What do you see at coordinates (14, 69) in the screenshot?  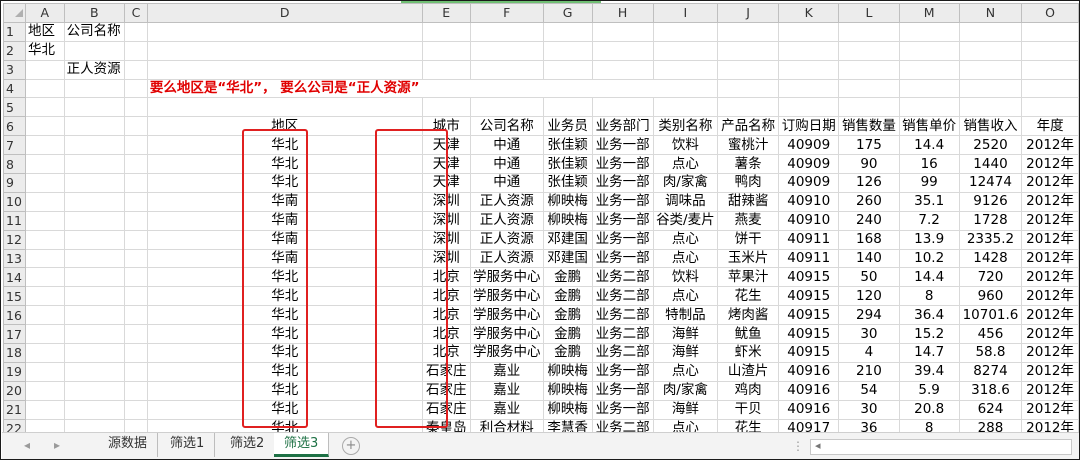 I see `row-header: 3` at bounding box center [14, 69].